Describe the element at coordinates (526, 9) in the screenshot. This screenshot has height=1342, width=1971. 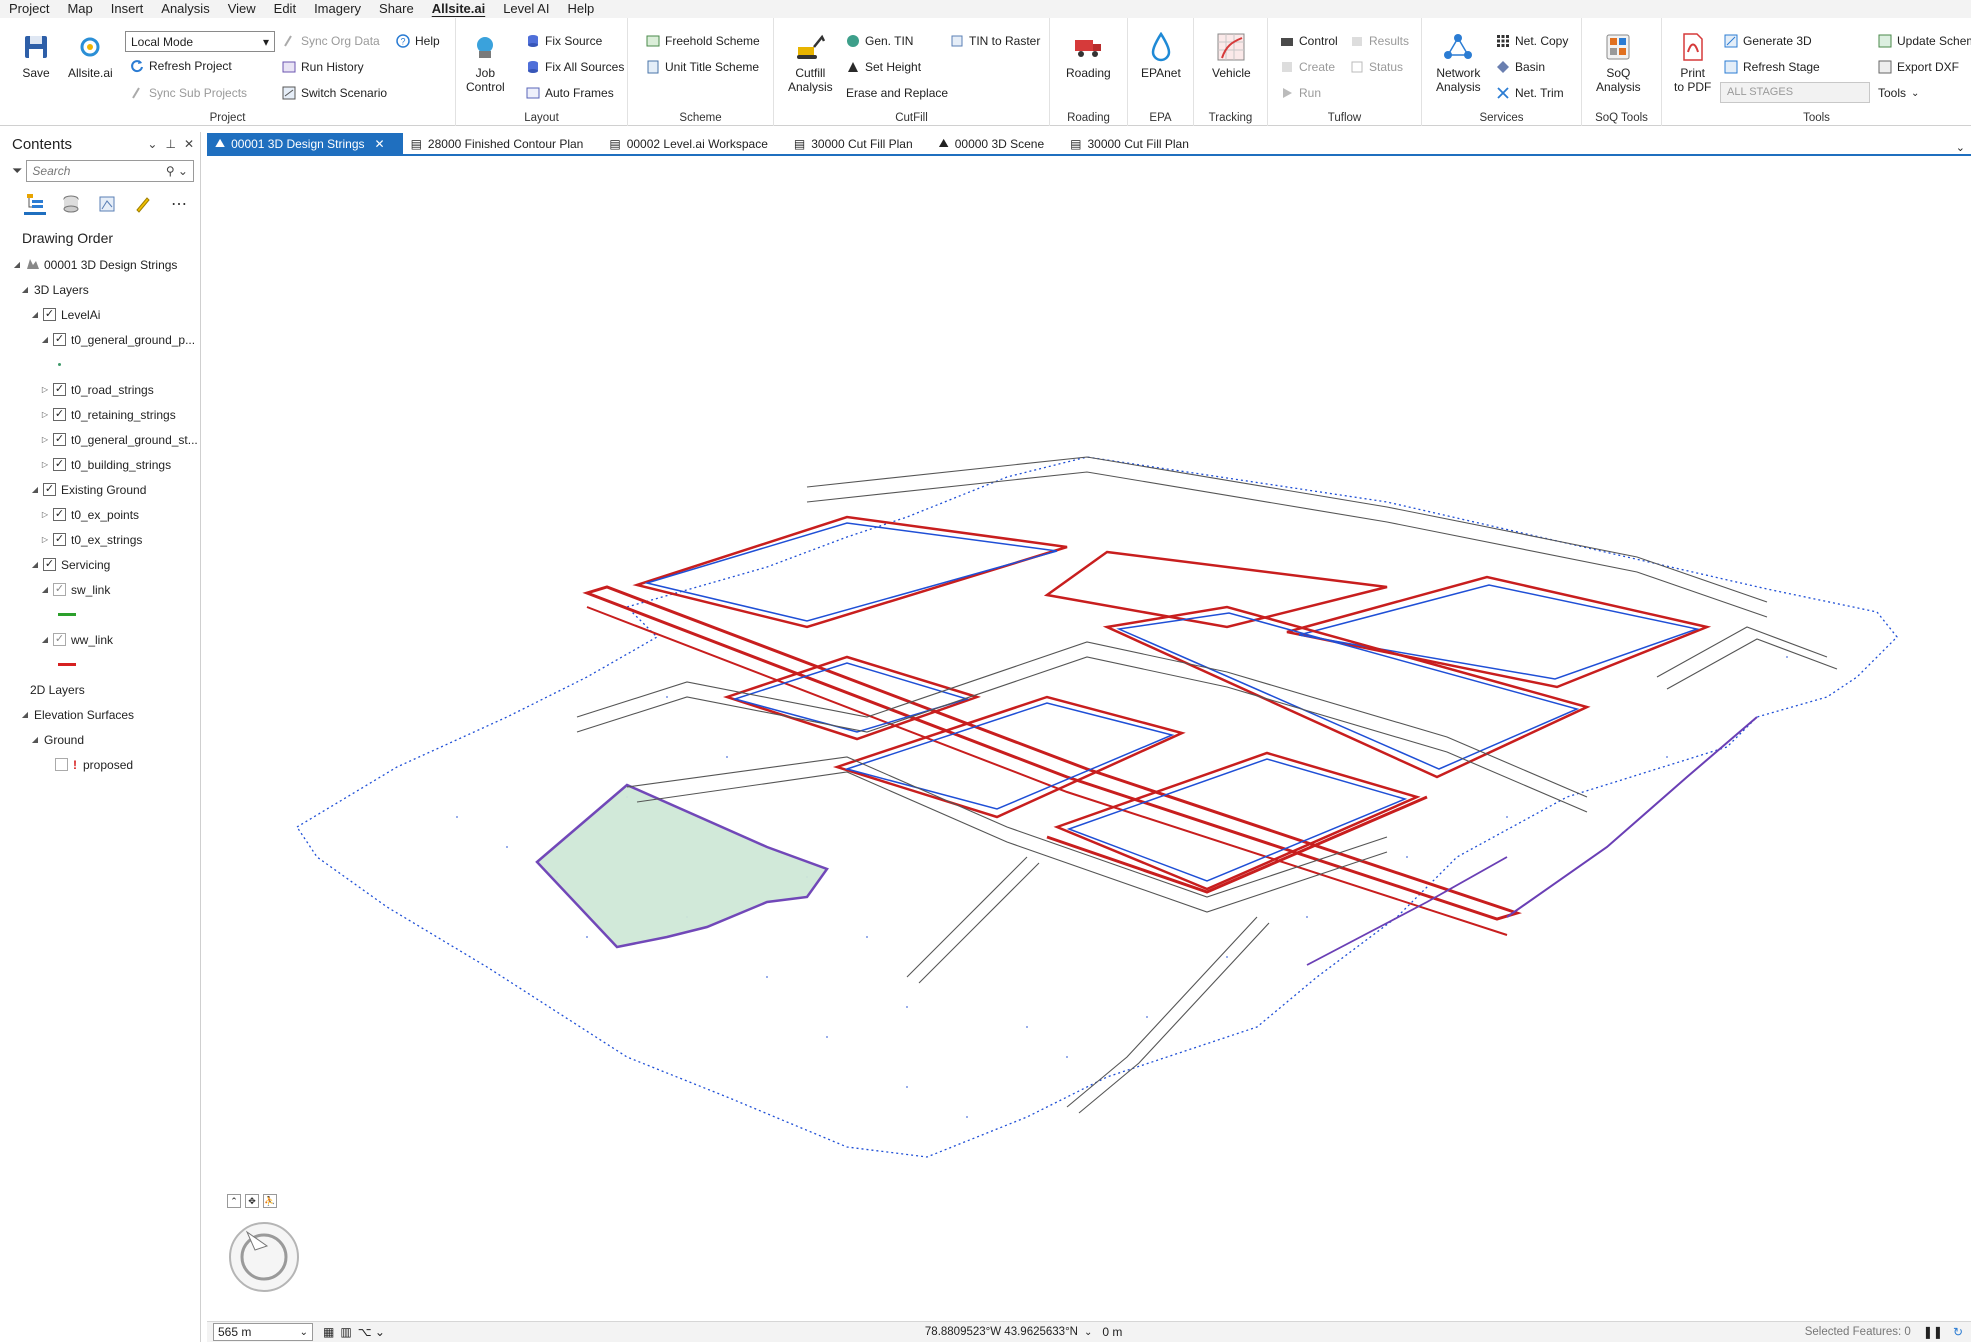
I see `menu-level-ai: Level AI` at that location.